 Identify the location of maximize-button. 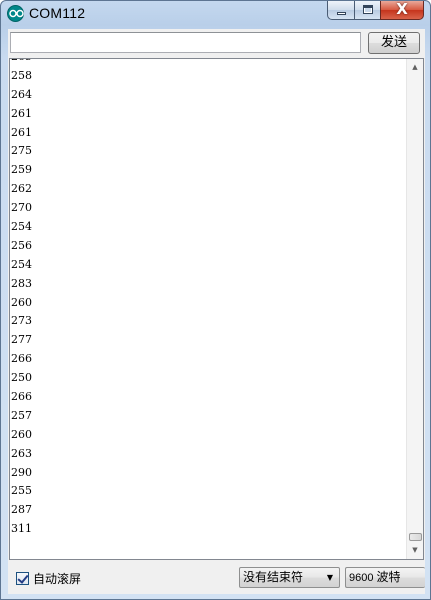
(367, 10).